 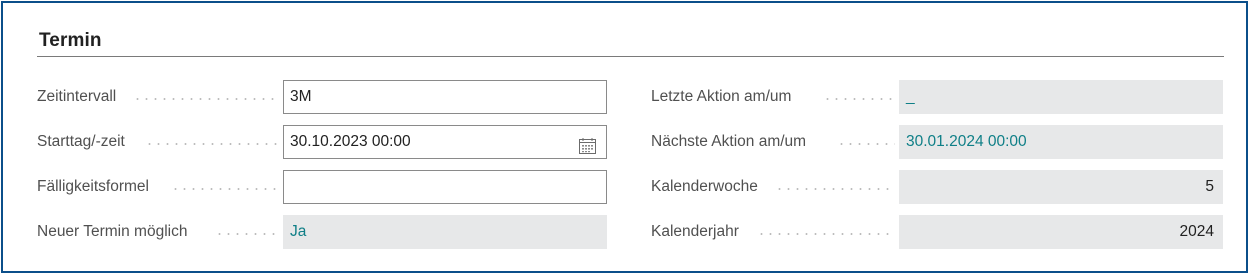 What do you see at coordinates (1196, 231) in the screenshot?
I see `kalenderjahr-value: 2024` at bounding box center [1196, 231].